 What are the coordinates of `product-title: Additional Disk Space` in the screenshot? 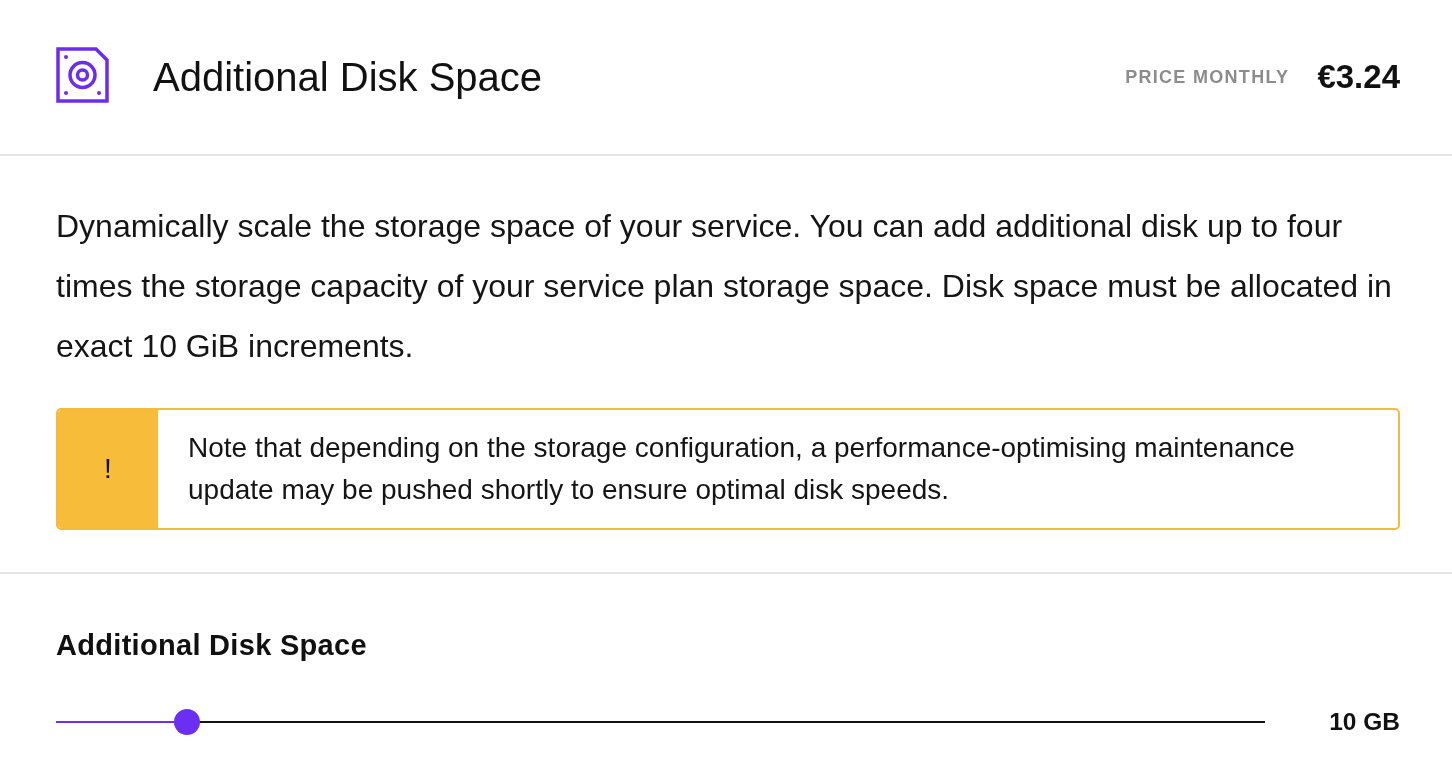 It's located at (348, 77).